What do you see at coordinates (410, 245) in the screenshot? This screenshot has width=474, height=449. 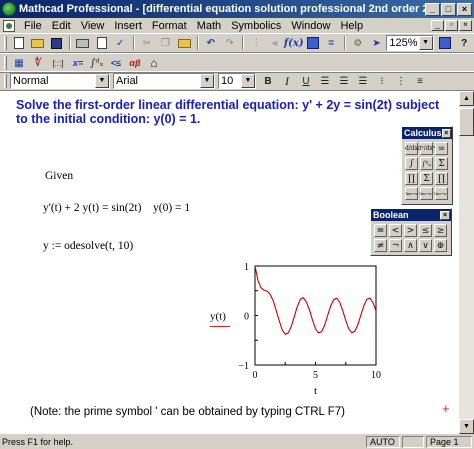 I see `and-button: ∧` at bounding box center [410, 245].